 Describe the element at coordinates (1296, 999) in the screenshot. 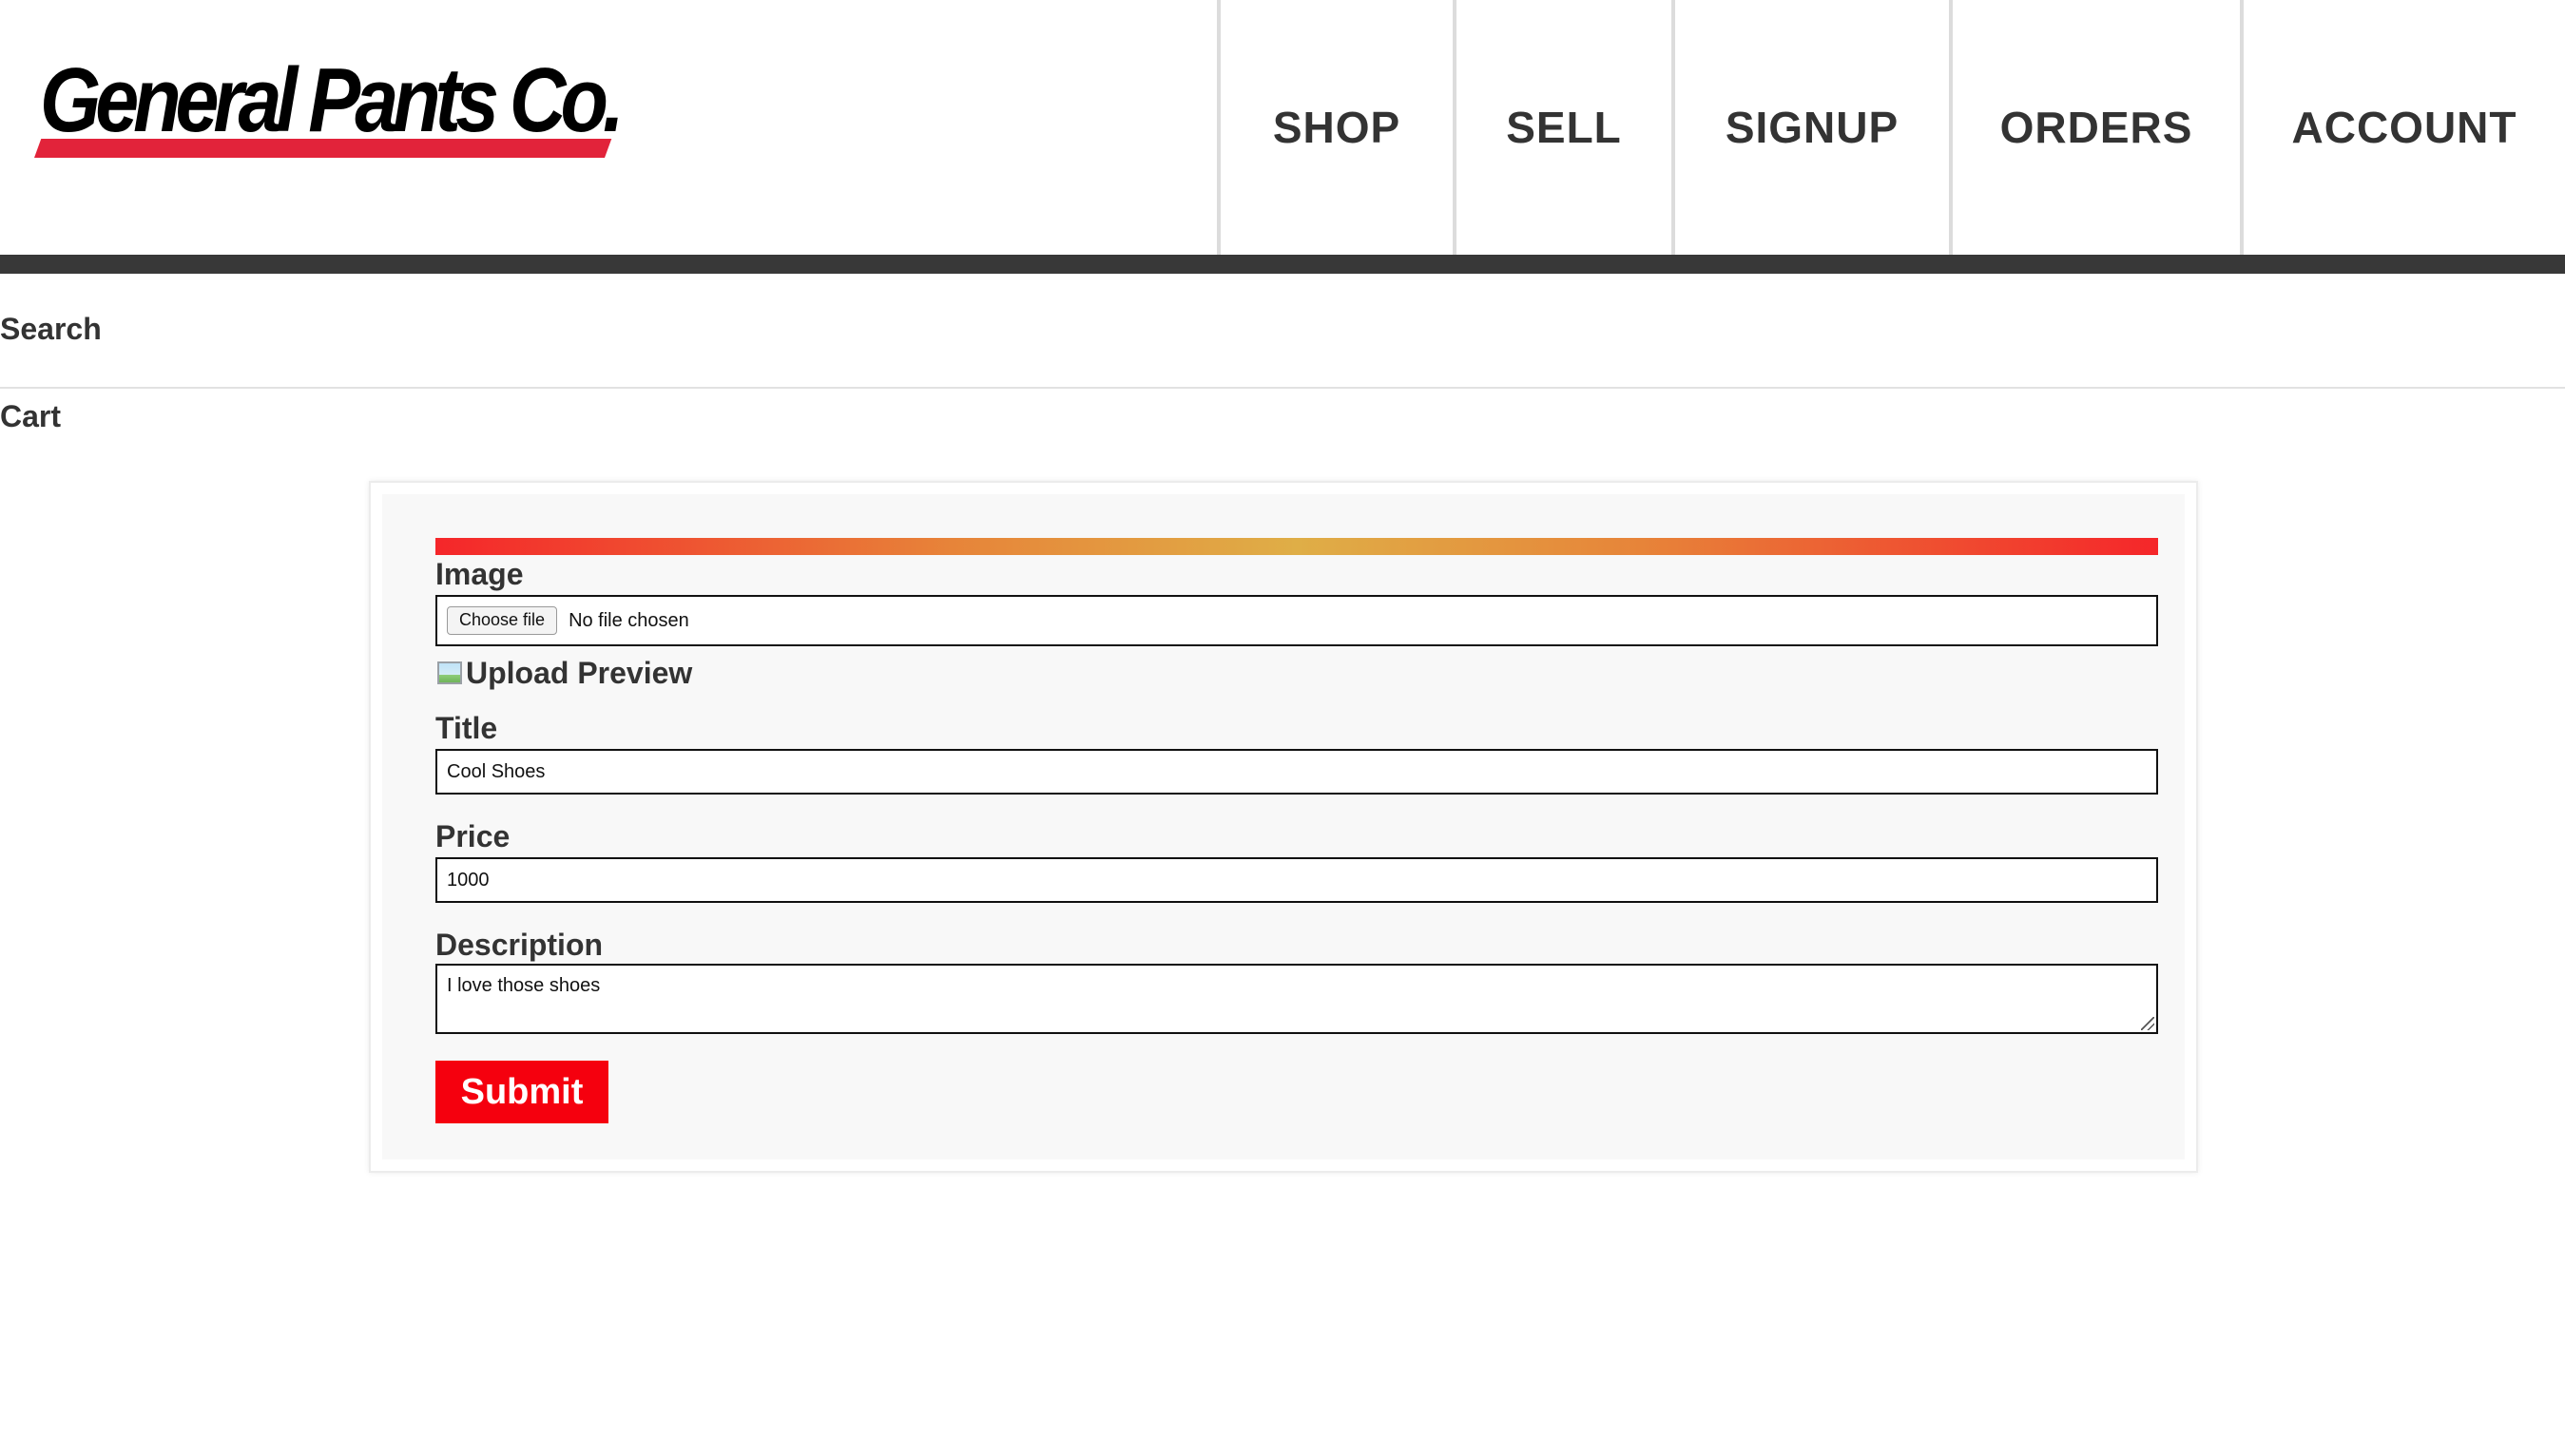

I see `description-textarea: I love those shoes` at that location.